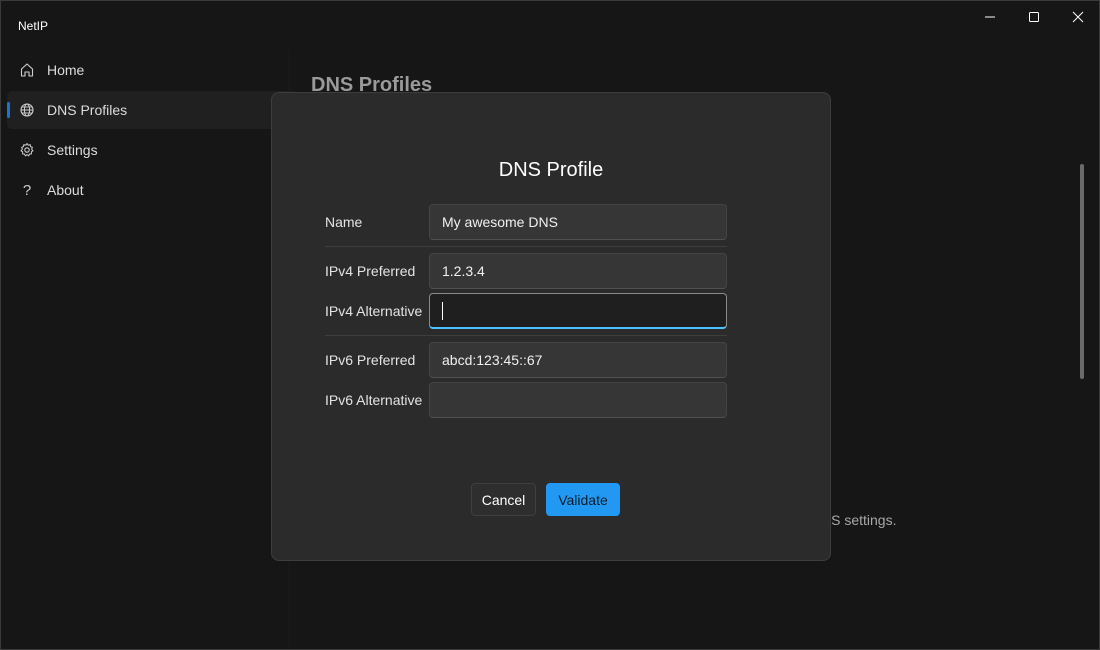 The image size is (1100, 650). What do you see at coordinates (87, 110) in the screenshot?
I see `sidebar-item-label: DNS Profiles` at bounding box center [87, 110].